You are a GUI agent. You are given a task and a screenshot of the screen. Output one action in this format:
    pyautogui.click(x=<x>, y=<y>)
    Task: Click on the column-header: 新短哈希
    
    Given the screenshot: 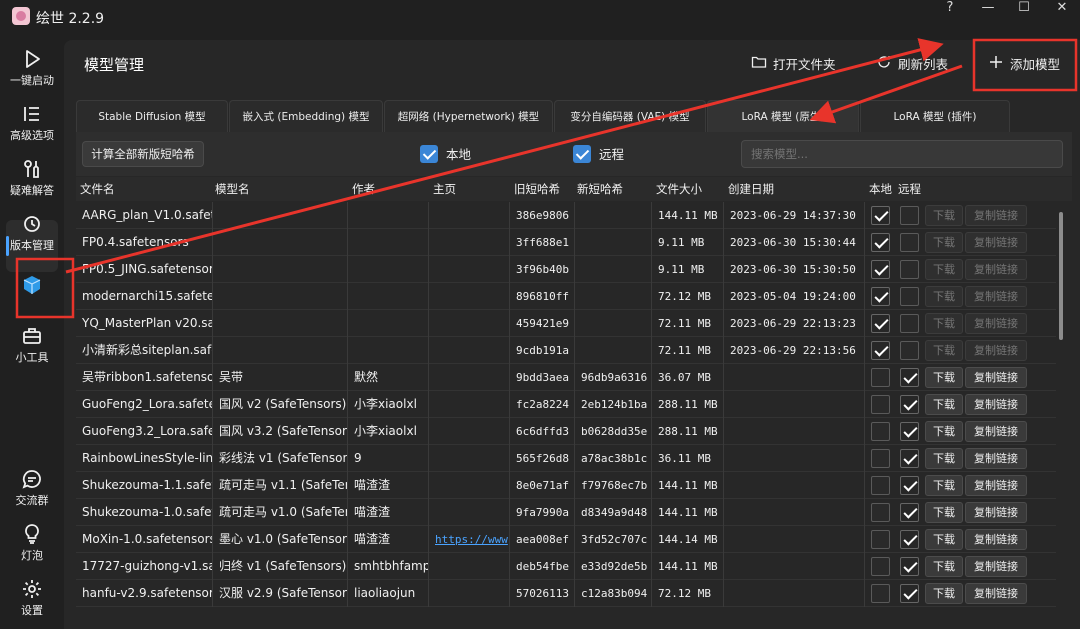 What is the action you would take?
    pyautogui.click(x=598, y=189)
    